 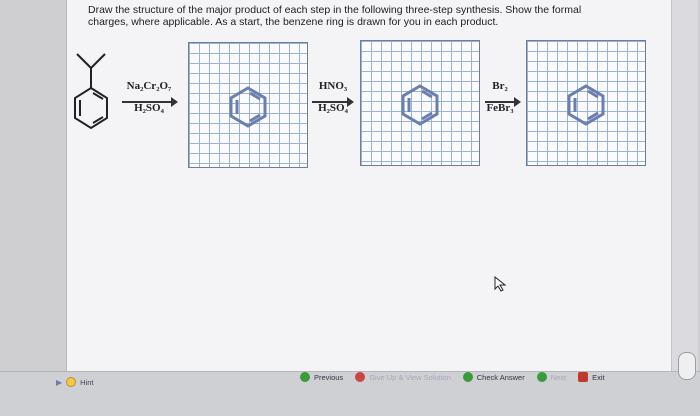 I want to click on step3-arrow, so click(x=503, y=102).